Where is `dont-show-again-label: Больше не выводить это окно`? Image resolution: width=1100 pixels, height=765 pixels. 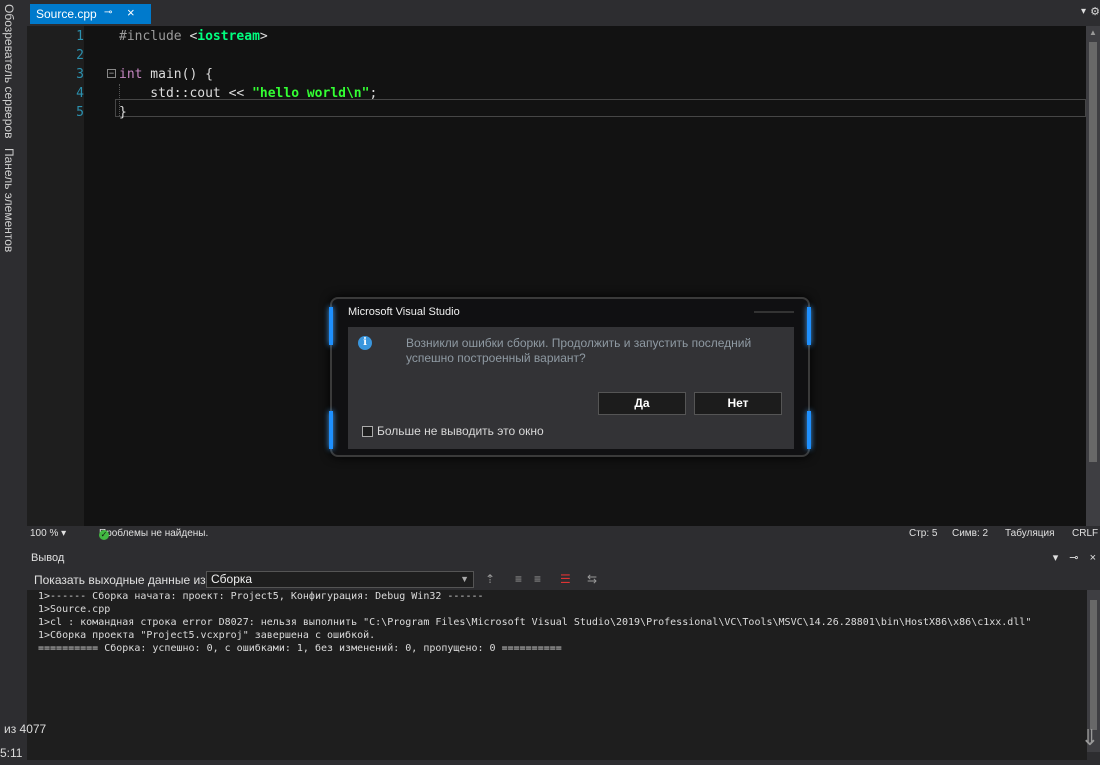 dont-show-again-label: Больше не выводить это окно is located at coordinates (460, 431).